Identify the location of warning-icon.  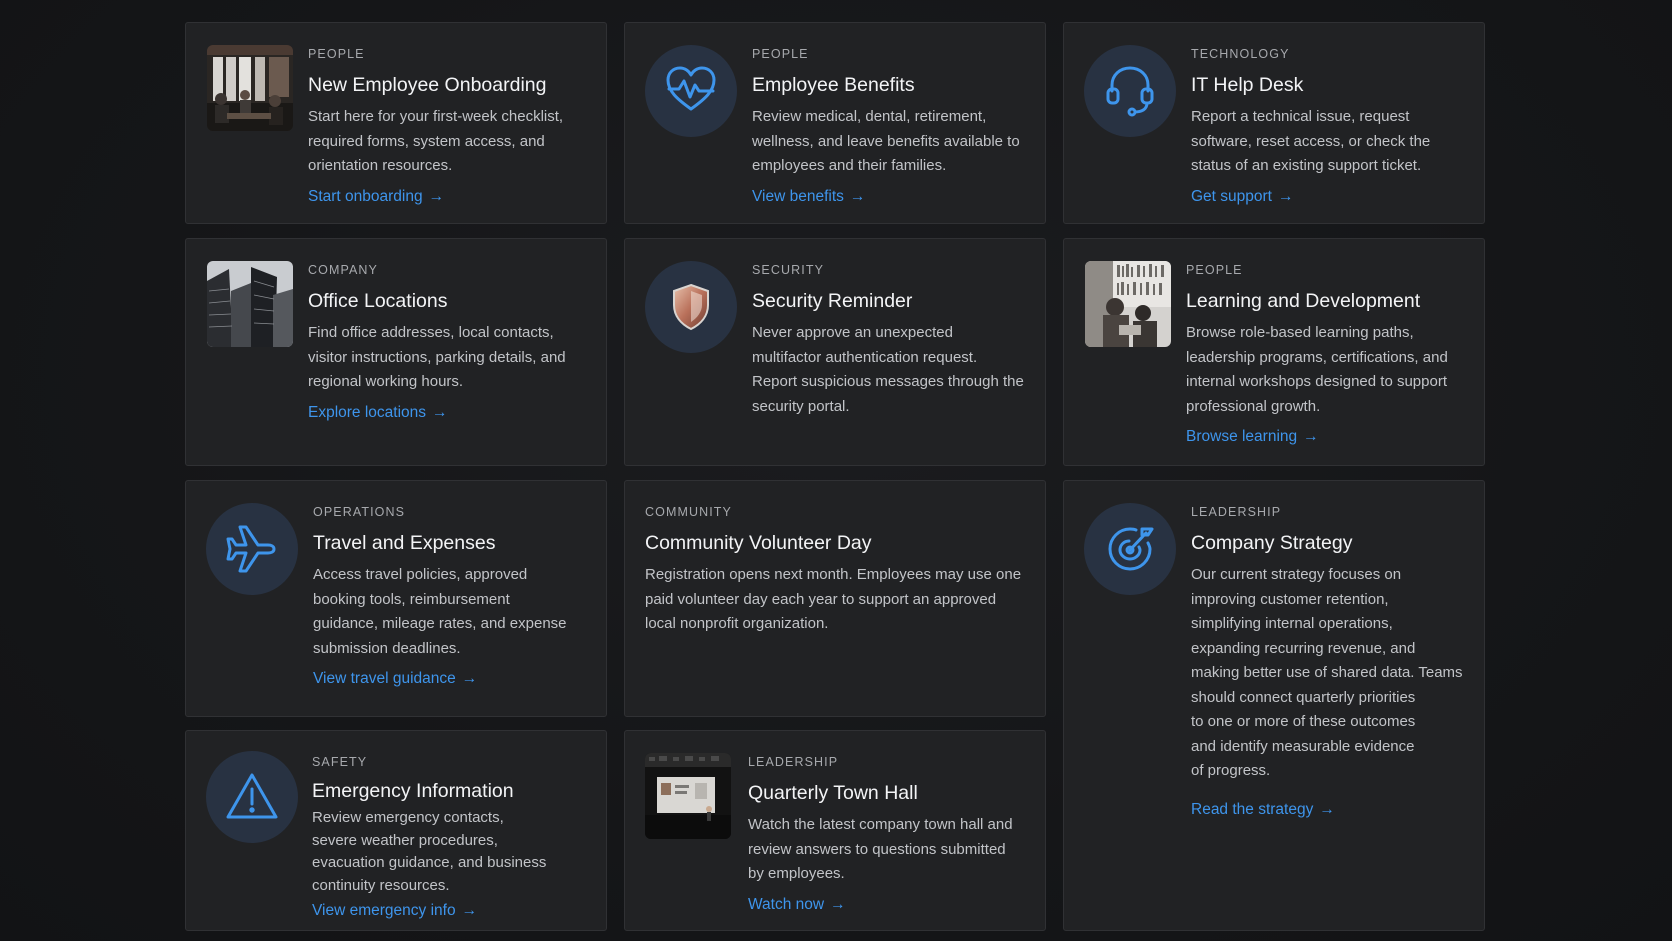
(252, 797).